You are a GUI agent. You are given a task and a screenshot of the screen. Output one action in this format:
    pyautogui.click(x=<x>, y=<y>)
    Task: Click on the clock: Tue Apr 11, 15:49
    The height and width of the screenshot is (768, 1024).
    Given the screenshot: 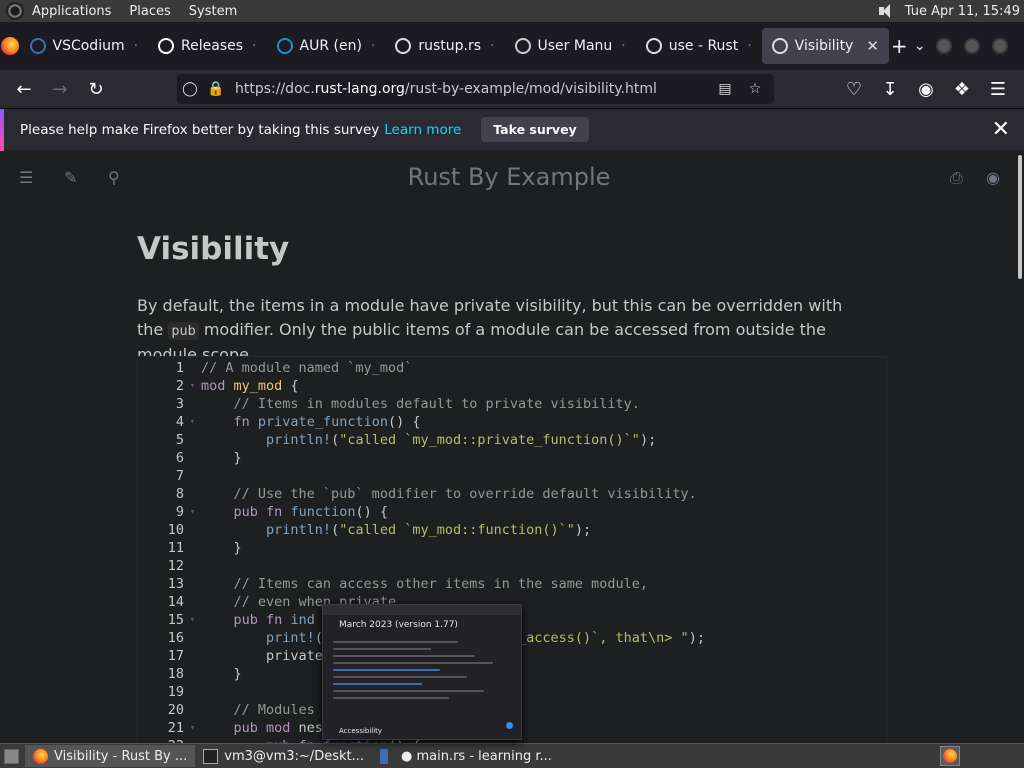 What is the action you would take?
    pyautogui.click(x=962, y=11)
    